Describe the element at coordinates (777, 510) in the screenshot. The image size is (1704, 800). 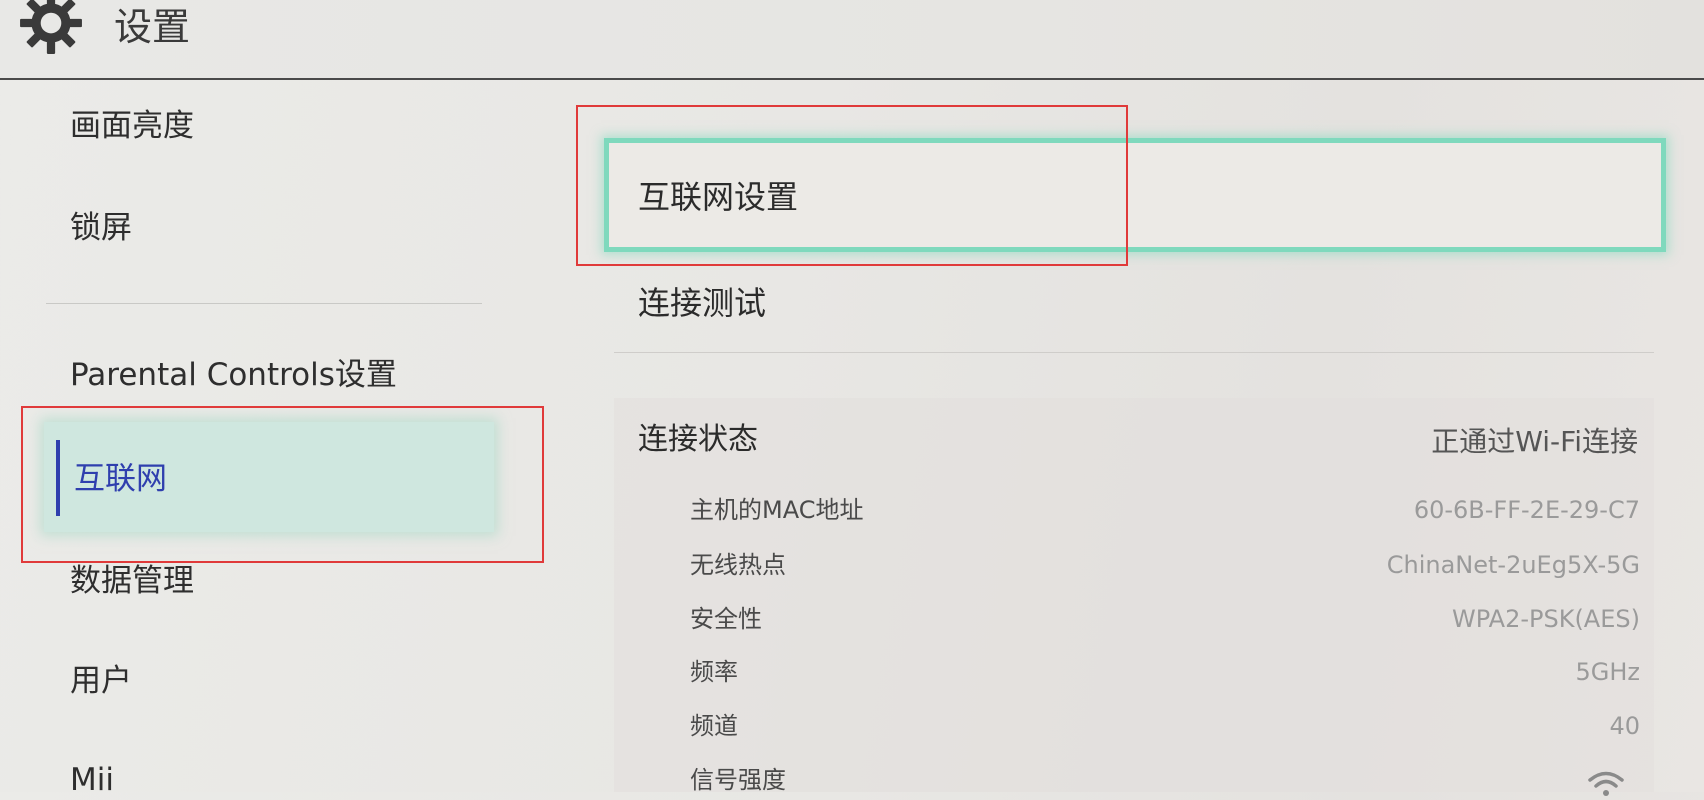
I see `detail-label: 主机的MAC地址` at that location.